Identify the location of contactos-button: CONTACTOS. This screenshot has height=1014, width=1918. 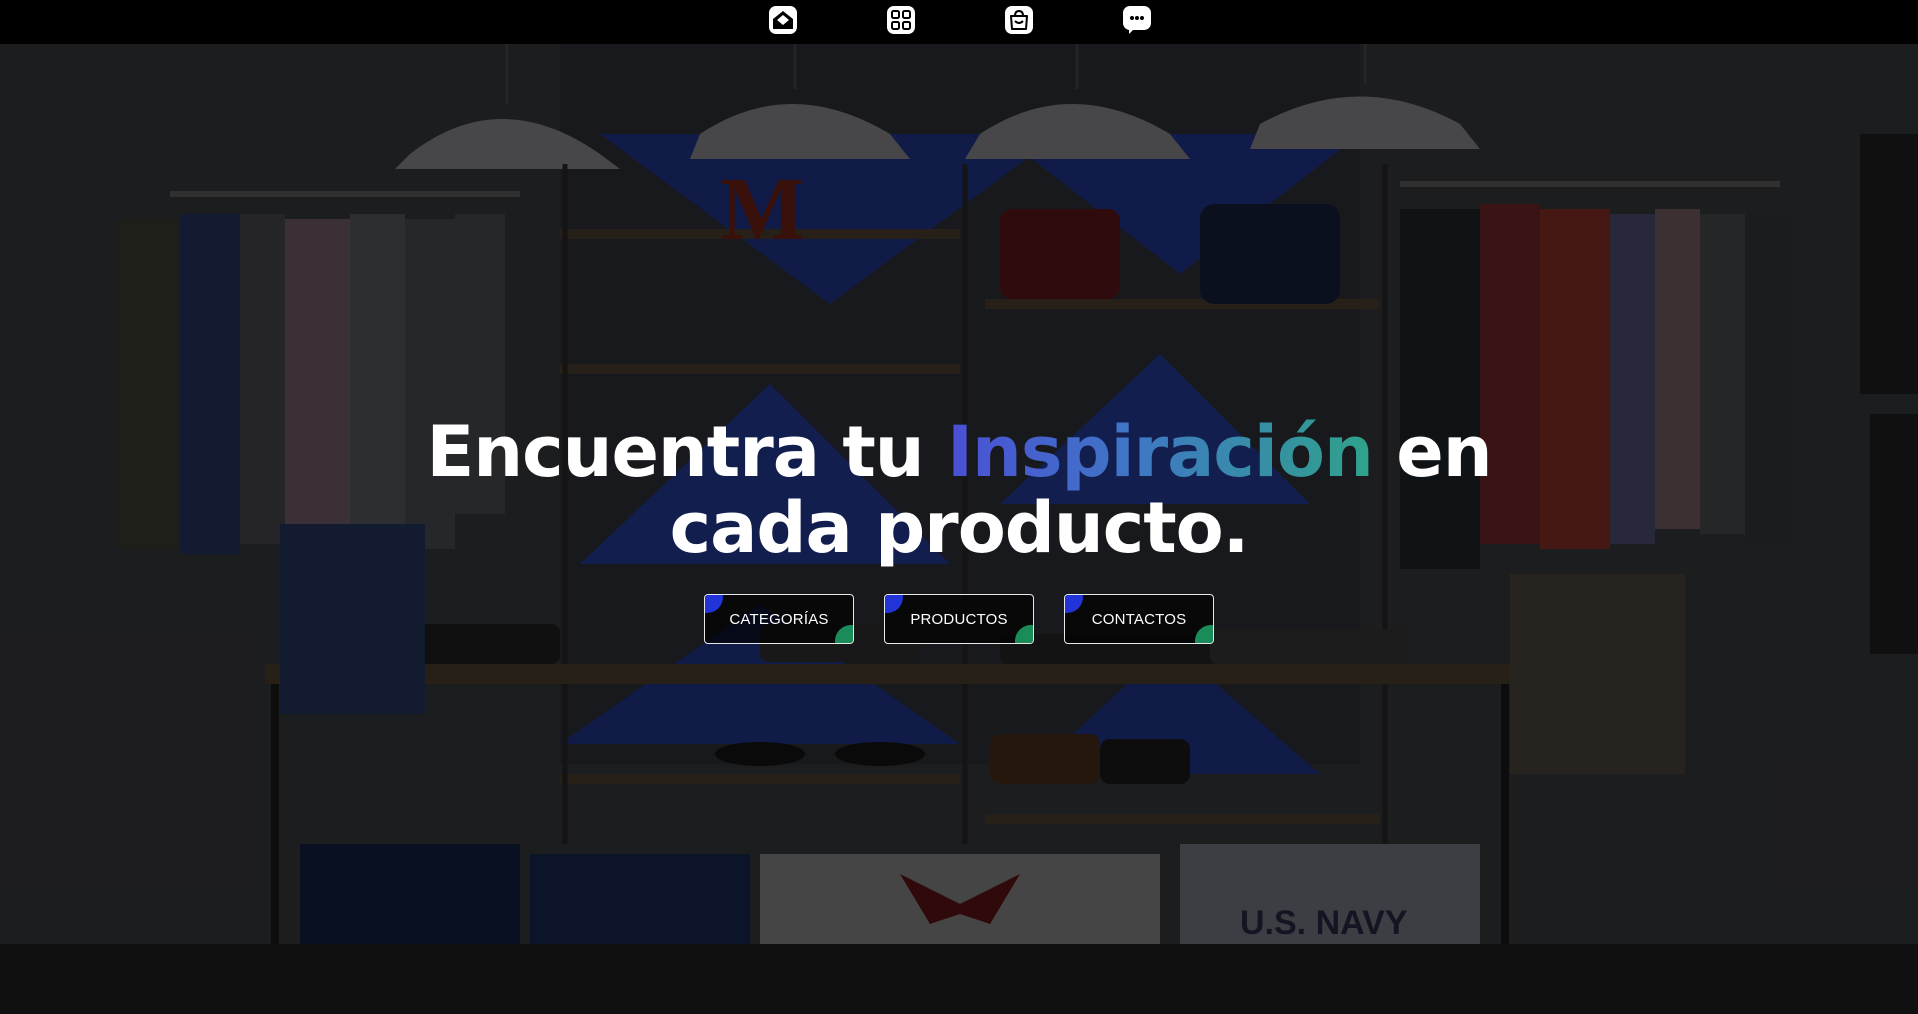
(1139, 619).